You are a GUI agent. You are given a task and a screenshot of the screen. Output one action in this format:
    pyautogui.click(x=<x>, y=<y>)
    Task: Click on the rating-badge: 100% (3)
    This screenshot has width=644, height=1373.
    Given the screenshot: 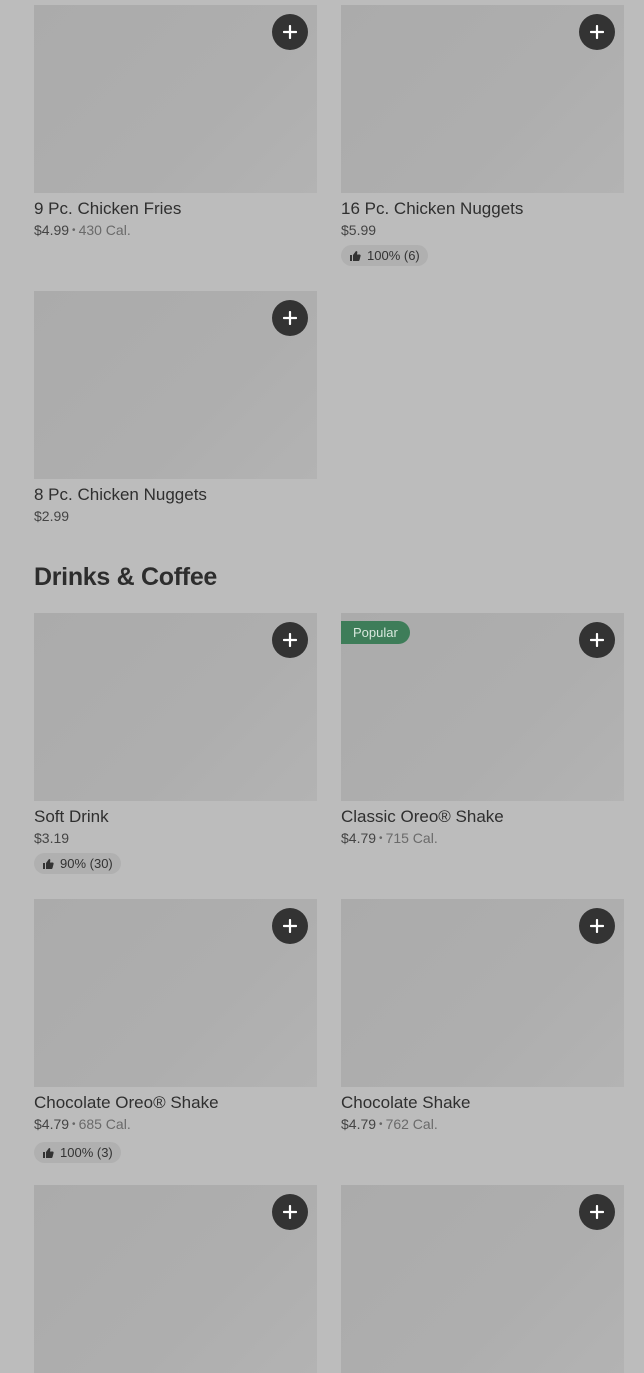 What is the action you would take?
    pyautogui.click(x=77, y=1152)
    